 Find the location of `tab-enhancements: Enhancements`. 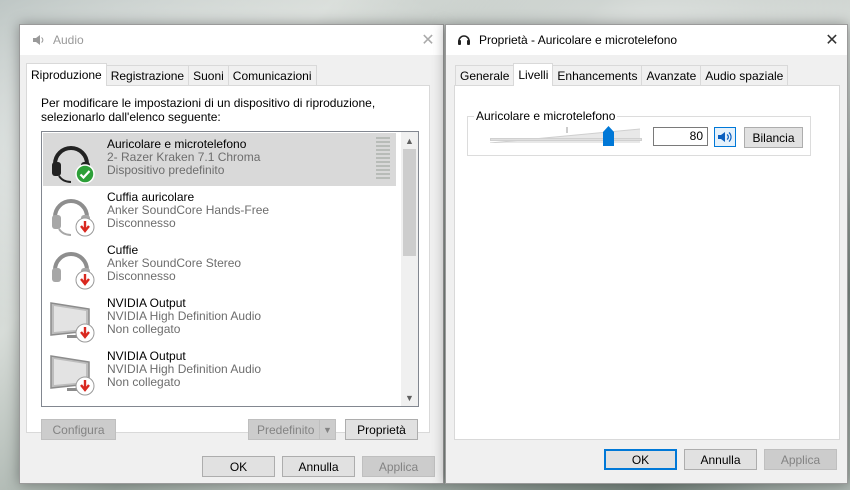

tab-enhancements: Enhancements is located at coordinates (597, 75).